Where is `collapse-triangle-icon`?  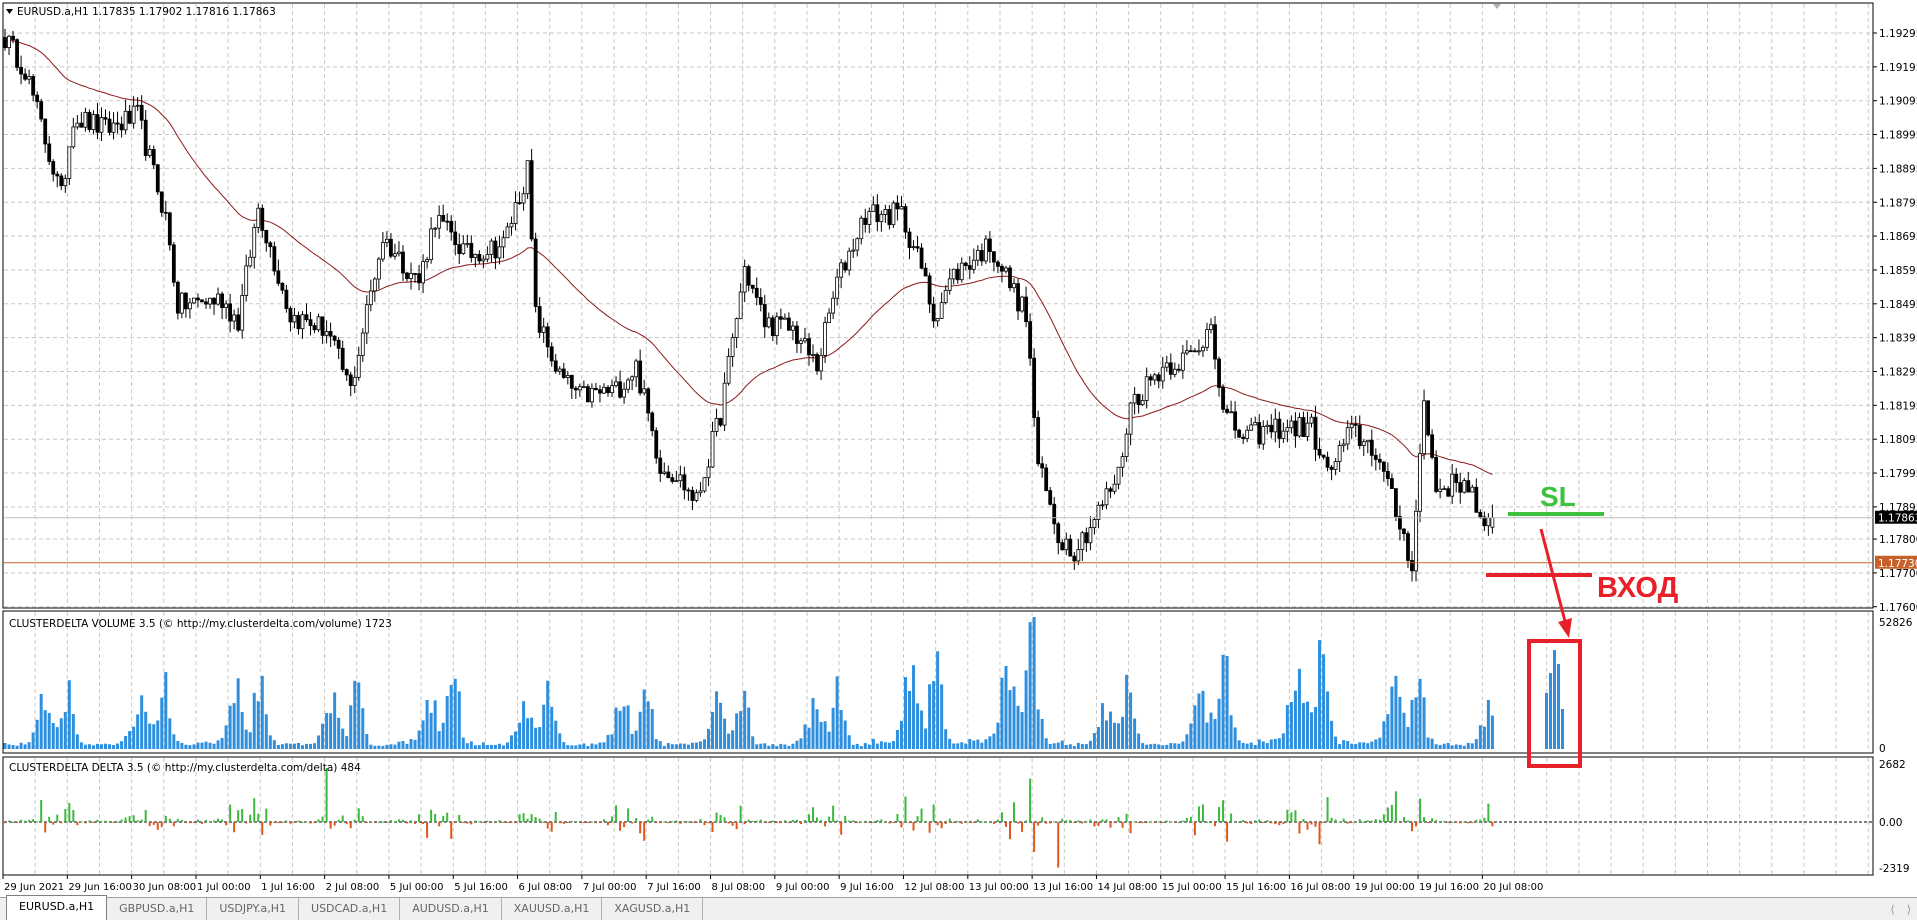
collapse-triangle-icon is located at coordinates (9, 11).